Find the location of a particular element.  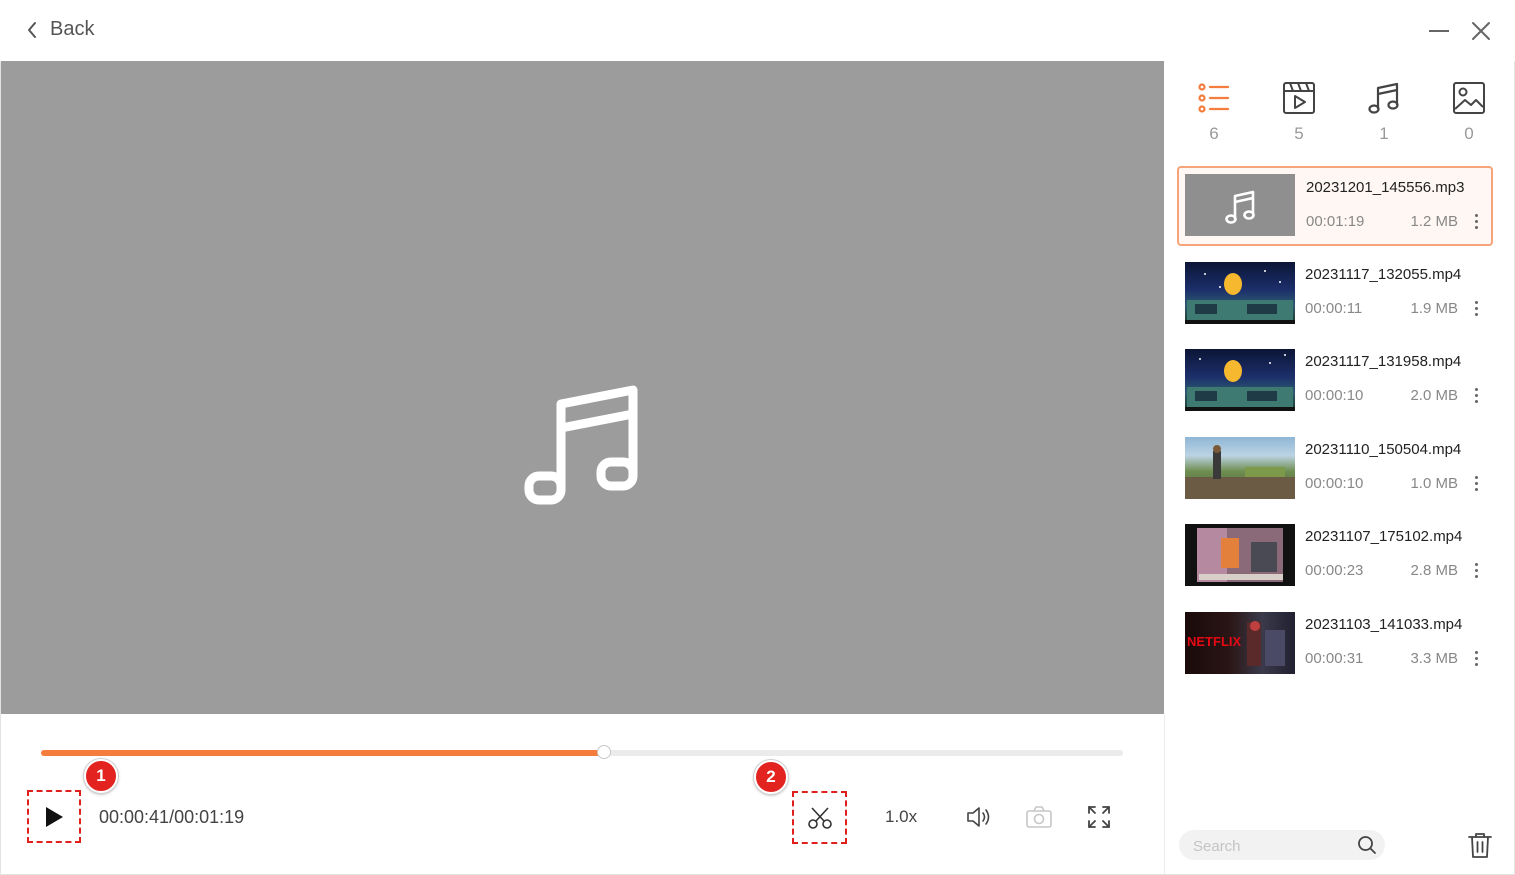

close-icon is located at coordinates (1481, 31).